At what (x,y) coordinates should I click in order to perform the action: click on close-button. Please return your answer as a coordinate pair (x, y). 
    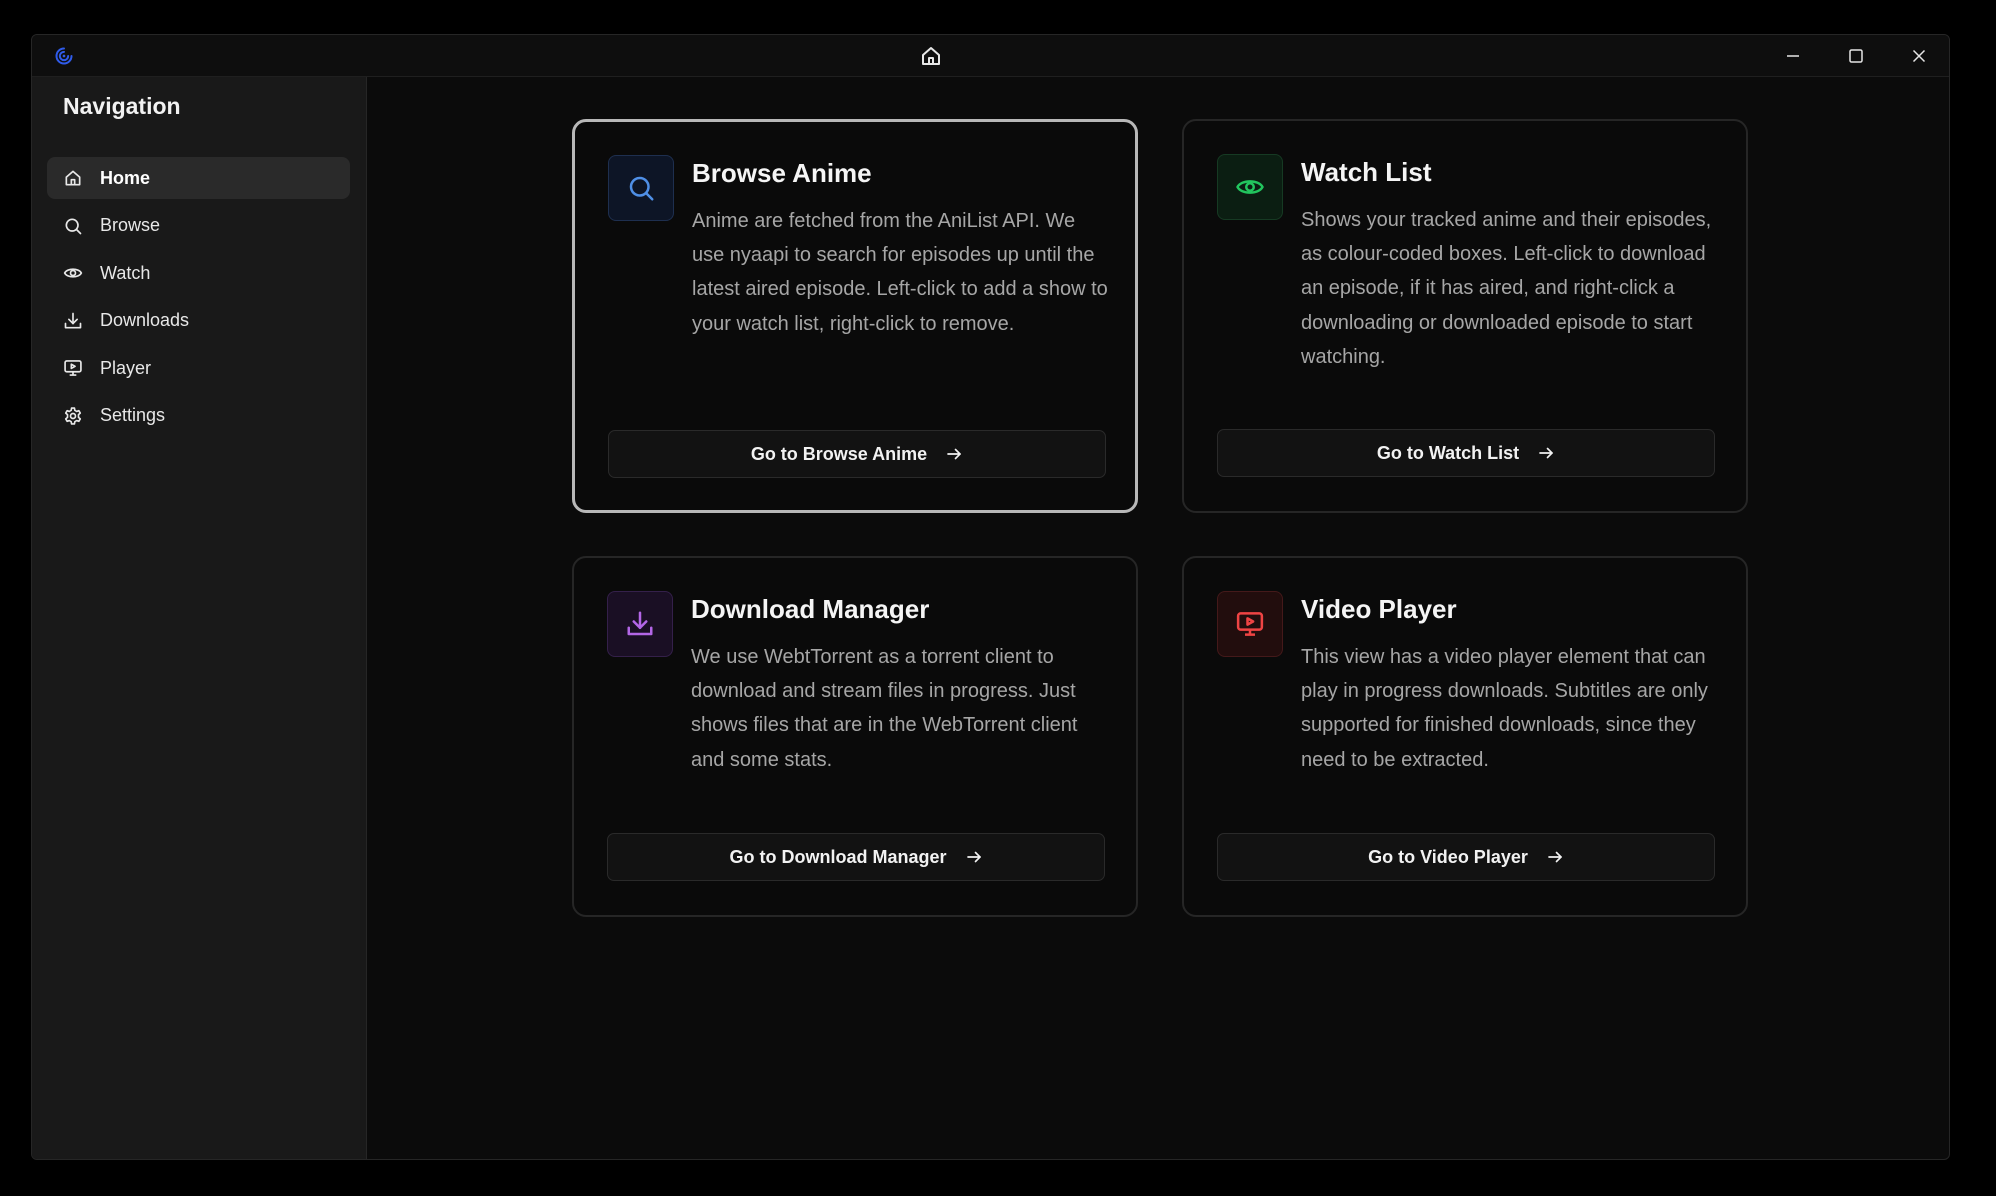
    Looking at the image, I should click on (1918, 55).